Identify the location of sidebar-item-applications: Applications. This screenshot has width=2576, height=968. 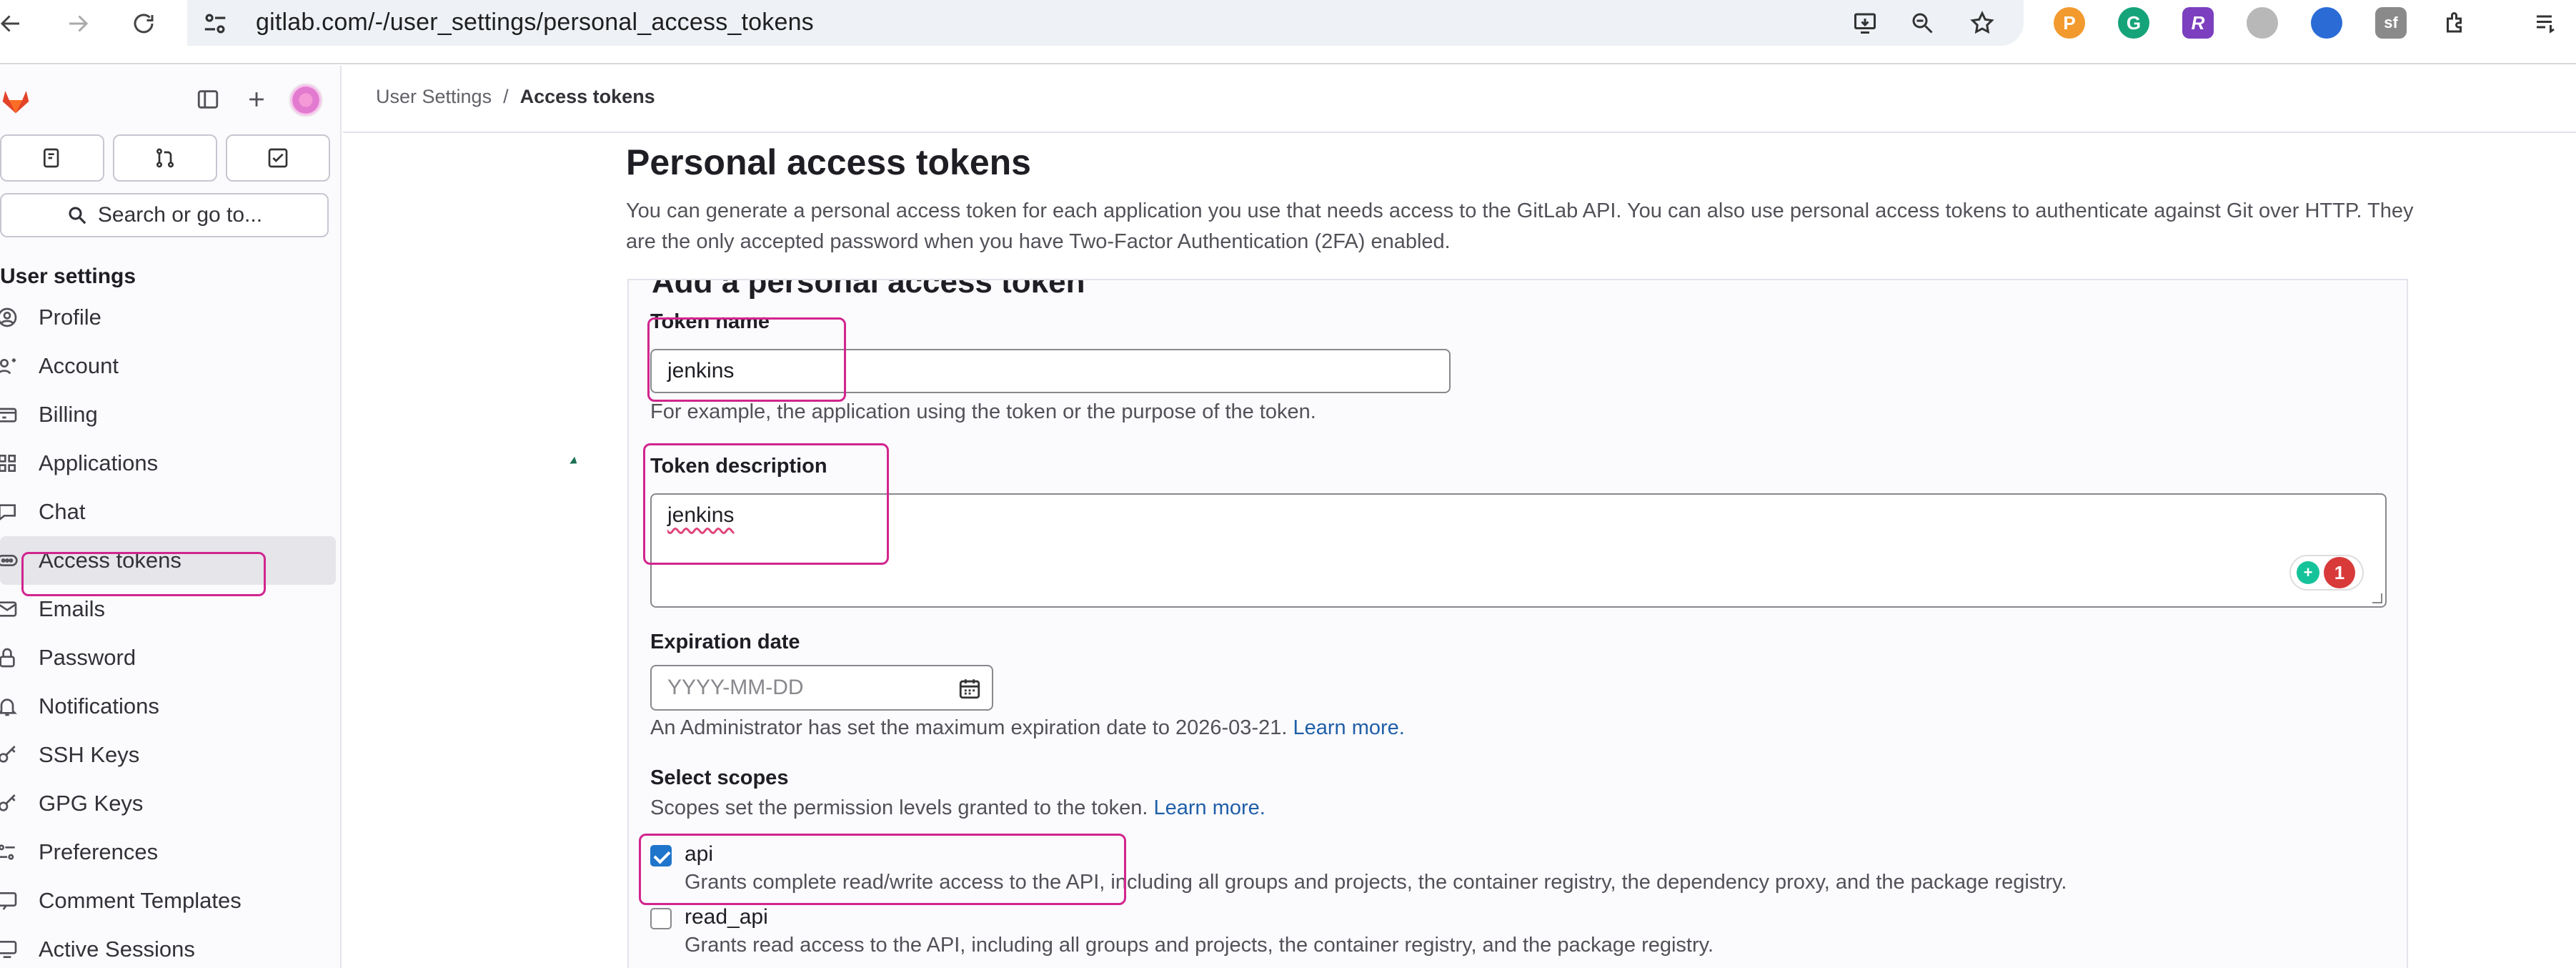
(168, 463).